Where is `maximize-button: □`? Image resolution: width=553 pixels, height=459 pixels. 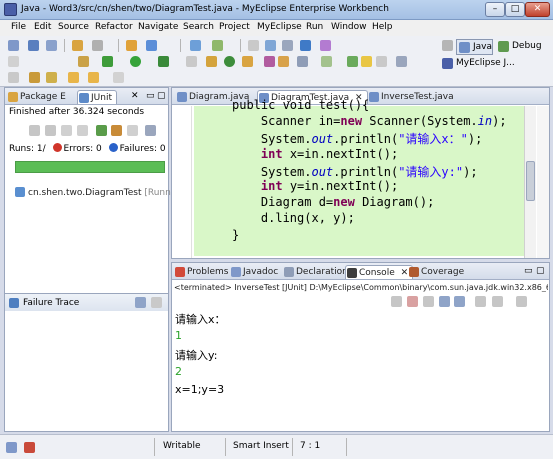
maximize-button: □ is located at coordinates (515, 9).